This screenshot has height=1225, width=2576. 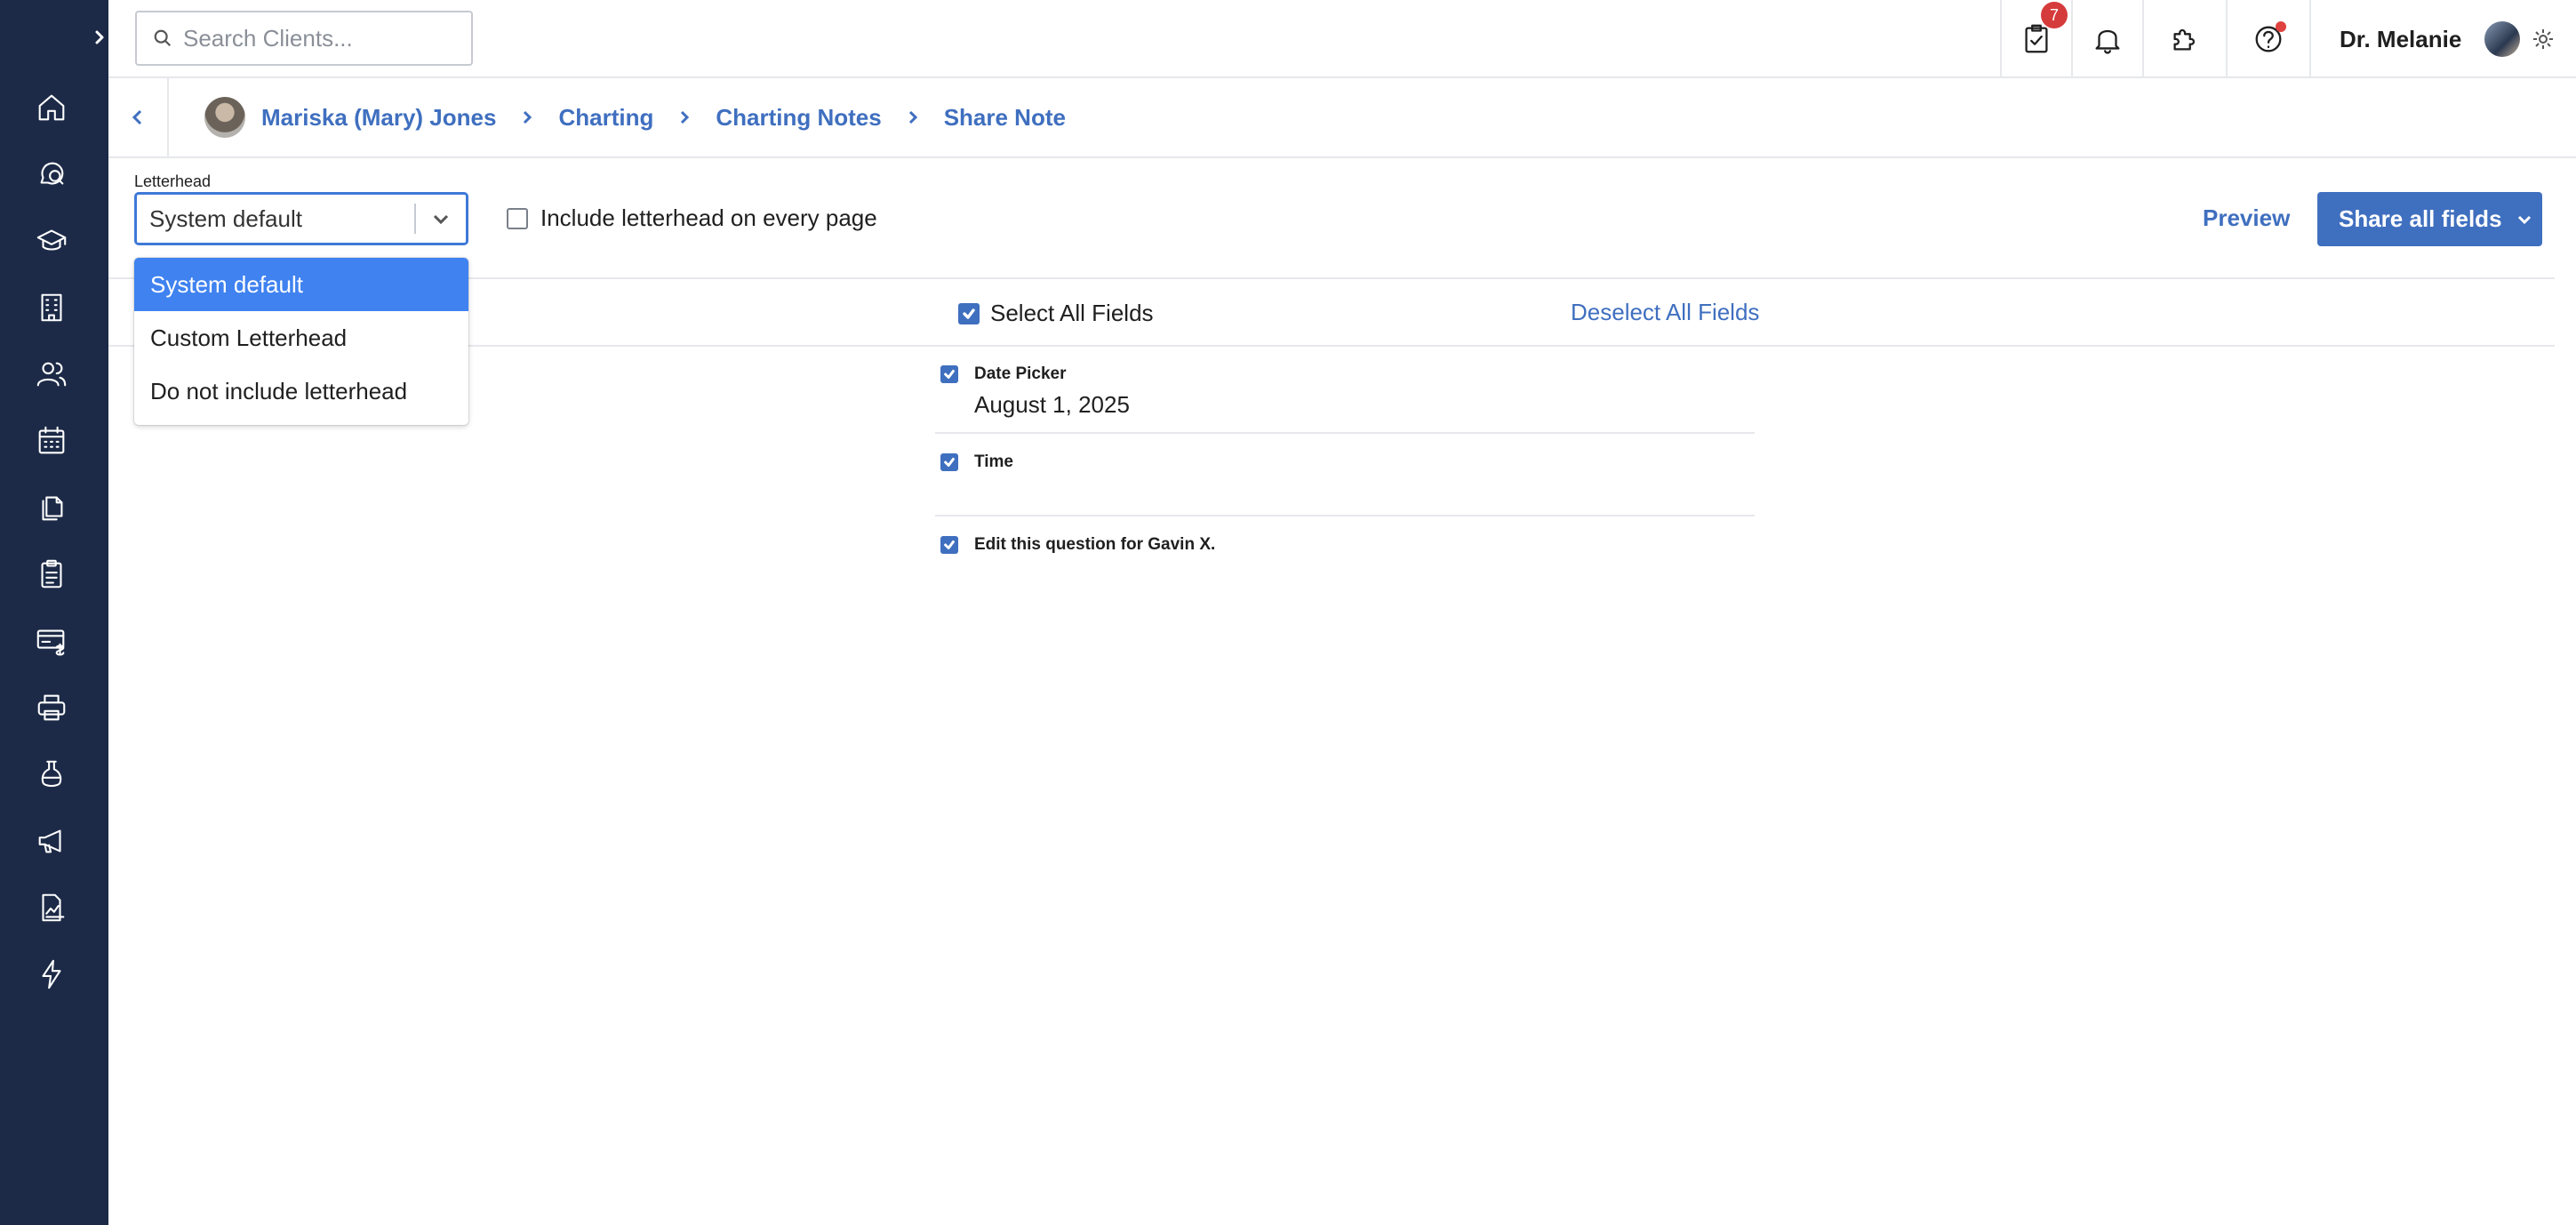 I want to click on sidebar-item-billing, so click(x=51, y=641).